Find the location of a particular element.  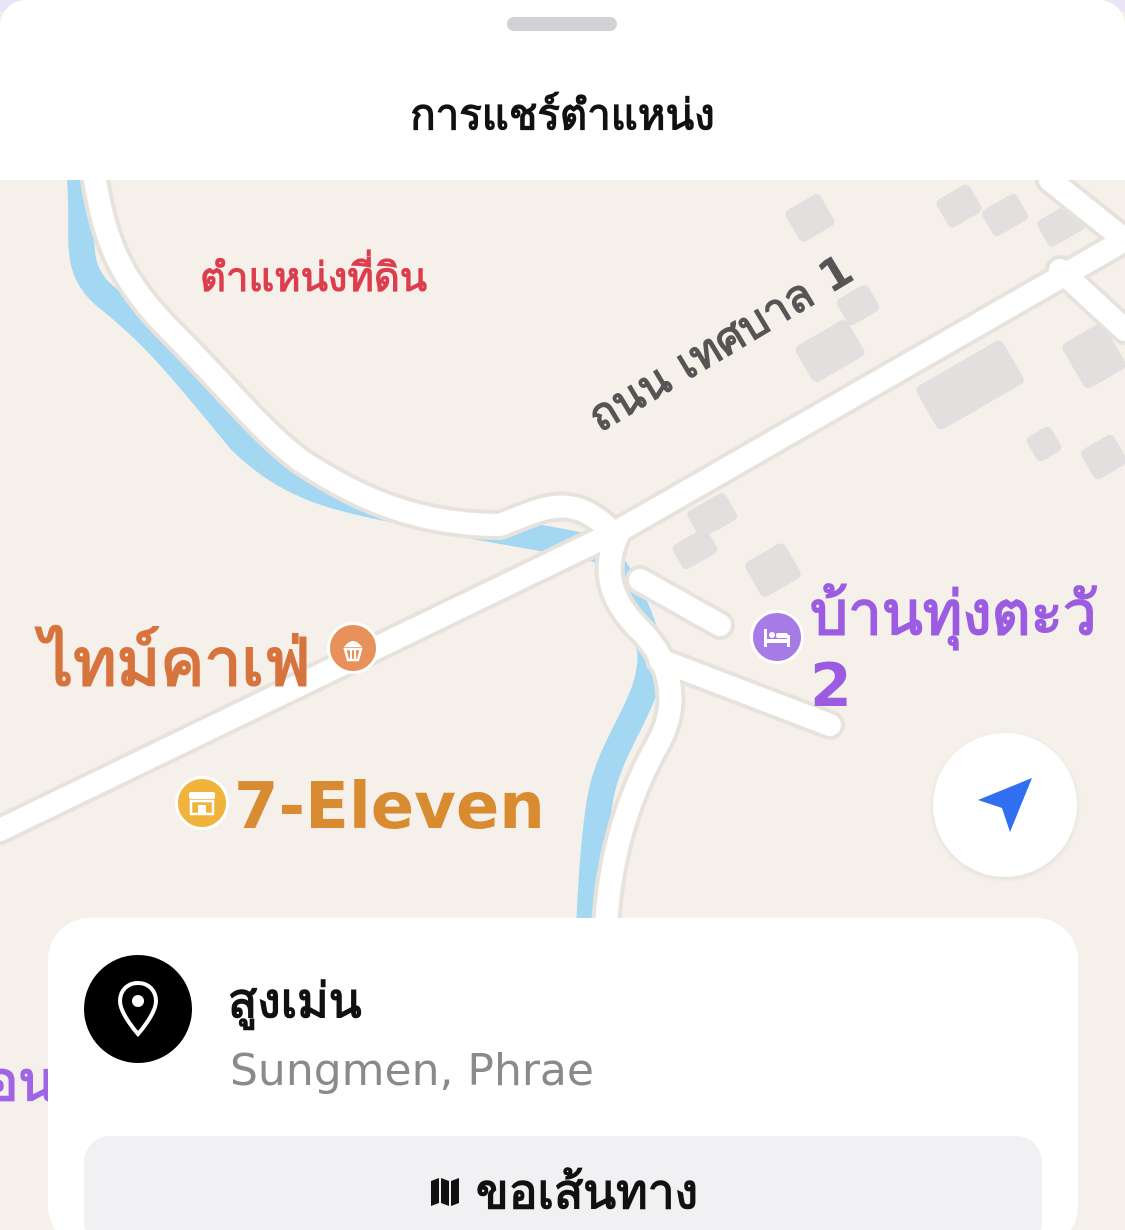

sheet-grabber is located at coordinates (562, 24).